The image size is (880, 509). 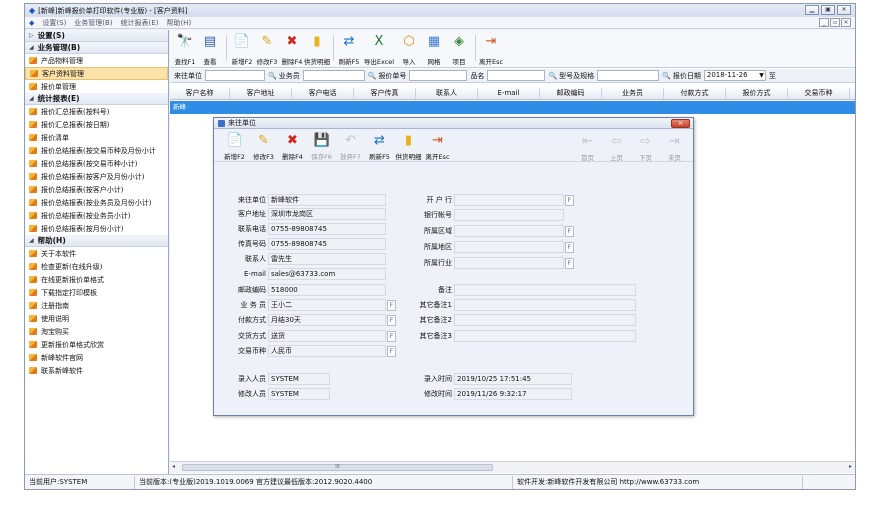 What do you see at coordinates (512, 107) in the screenshot?
I see `table-row: 新峰` at bounding box center [512, 107].